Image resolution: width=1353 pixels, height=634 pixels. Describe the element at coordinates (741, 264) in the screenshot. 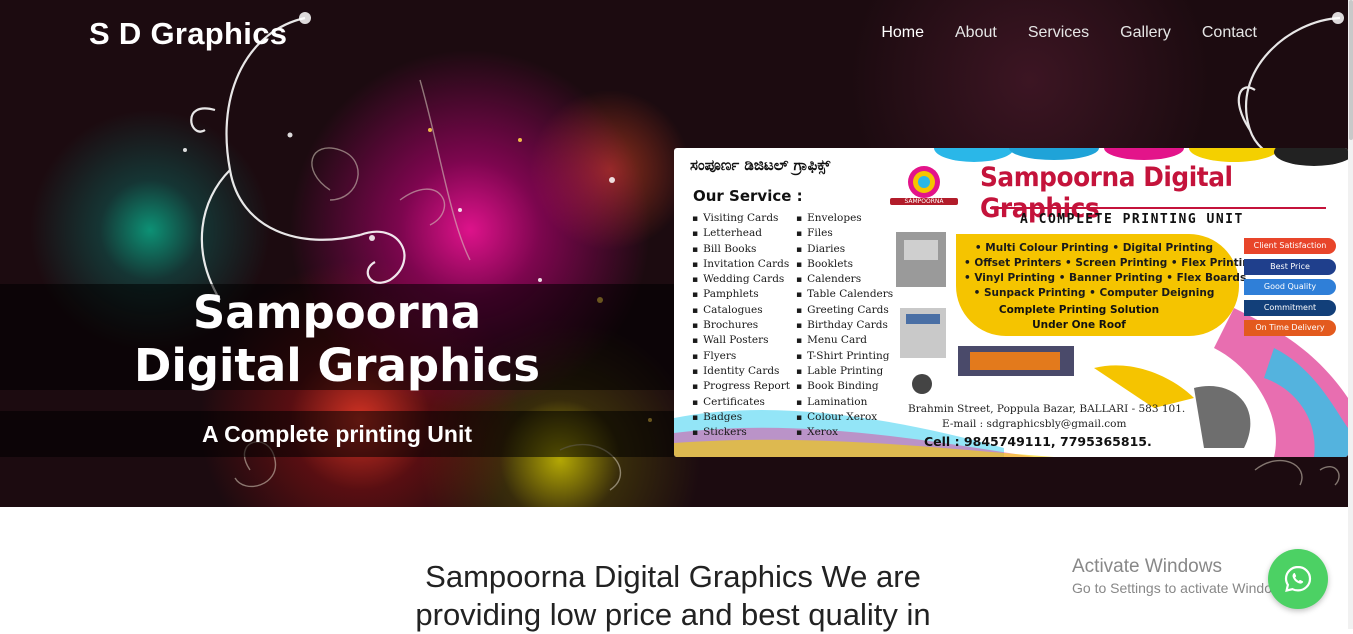

I see `service-item: Invitation Cards` at that location.